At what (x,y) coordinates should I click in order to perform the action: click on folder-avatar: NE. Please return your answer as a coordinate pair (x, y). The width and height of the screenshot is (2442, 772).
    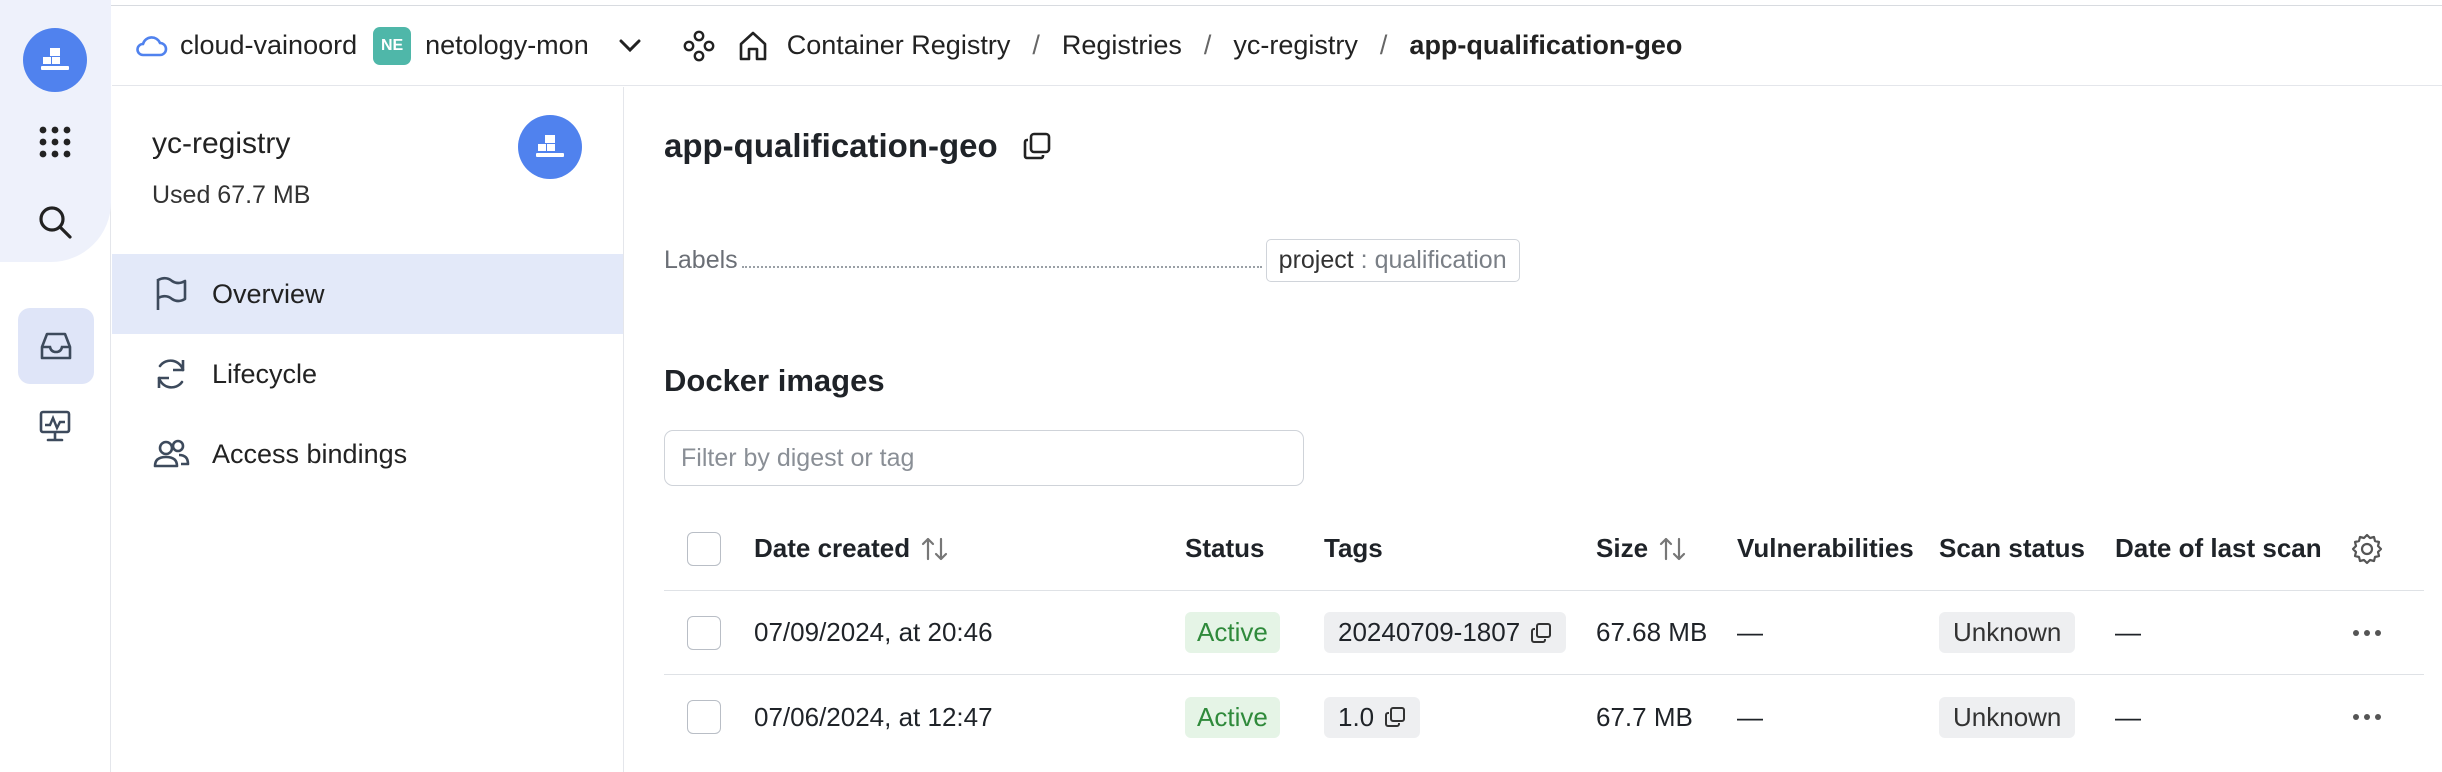
    Looking at the image, I should click on (392, 45).